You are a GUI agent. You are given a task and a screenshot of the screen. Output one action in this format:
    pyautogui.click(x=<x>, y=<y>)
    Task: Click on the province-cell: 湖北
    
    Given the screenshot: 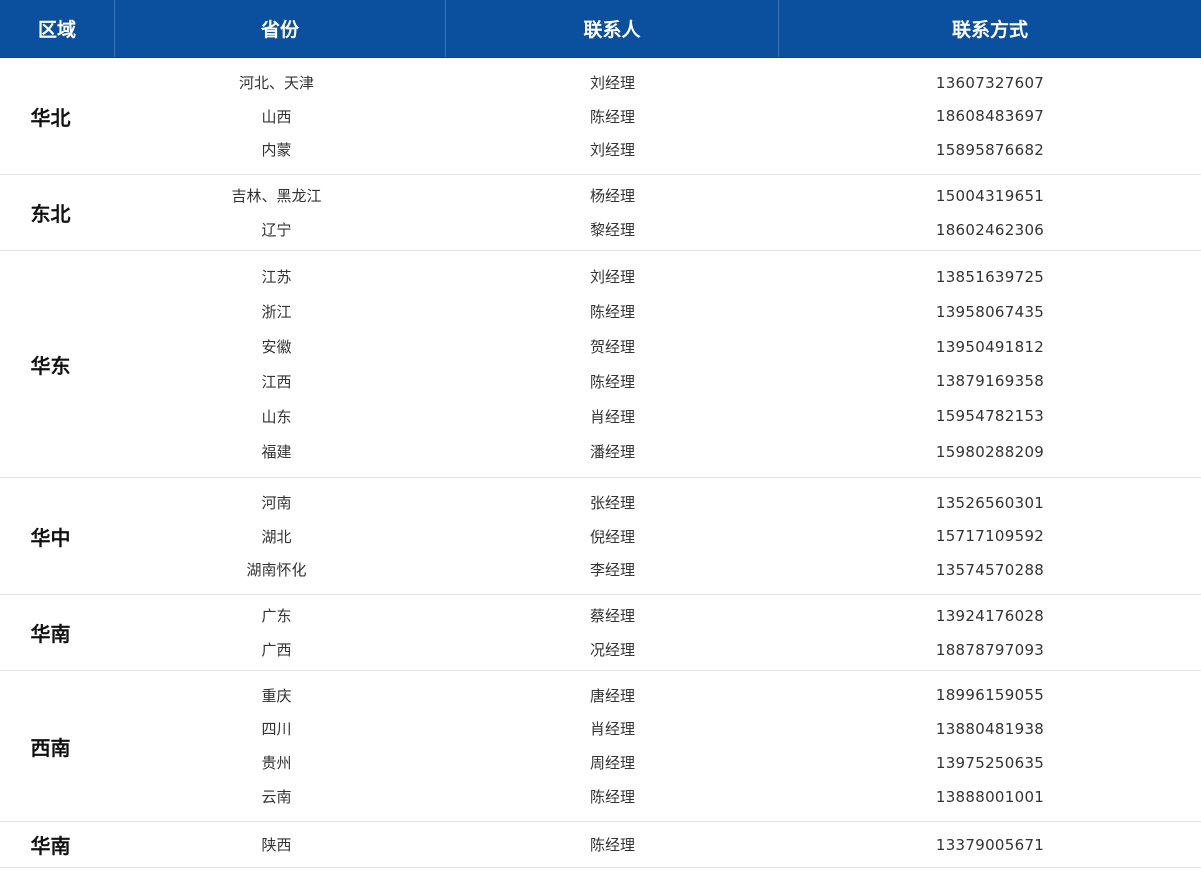 What is the action you would take?
    pyautogui.click(x=276, y=536)
    